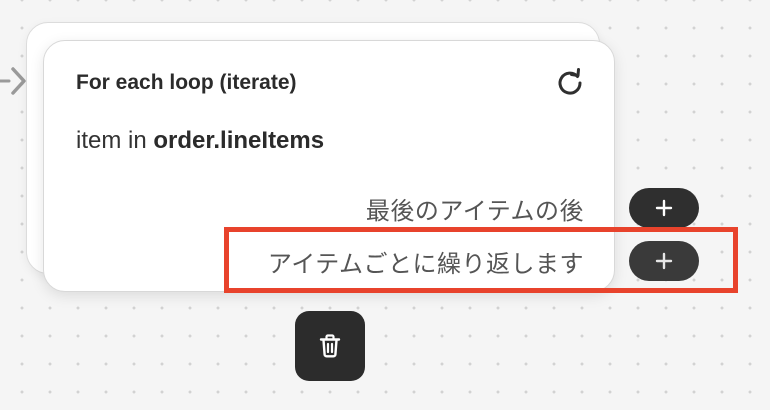  I want to click on loop-expression: item in order.lineItems, so click(200, 141).